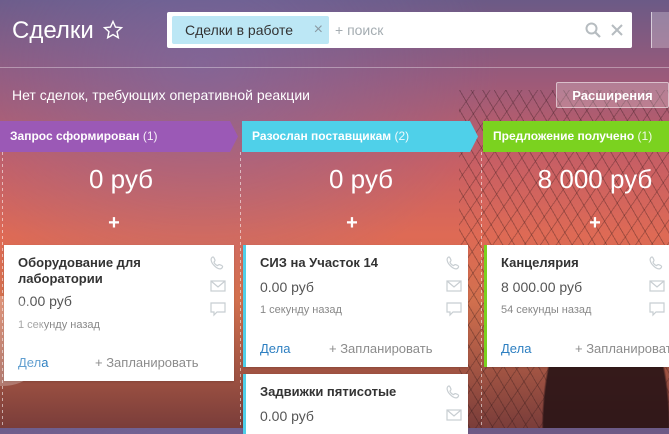 This screenshot has height=434, width=669. I want to click on page-title: Сделки, so click(53, 30).